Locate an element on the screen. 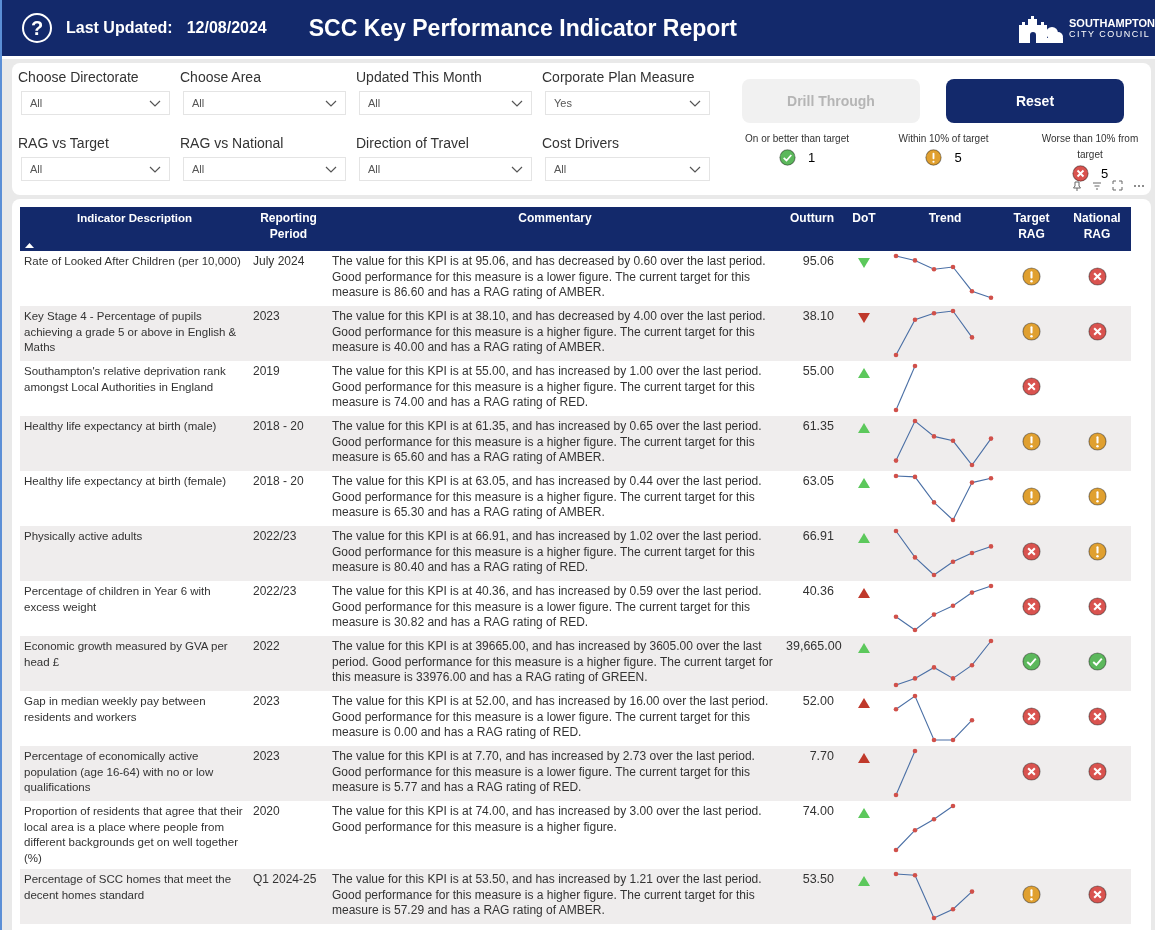  table-cell: Gap in median weekly pay between residents and workers is located at coordinates (134, 718).